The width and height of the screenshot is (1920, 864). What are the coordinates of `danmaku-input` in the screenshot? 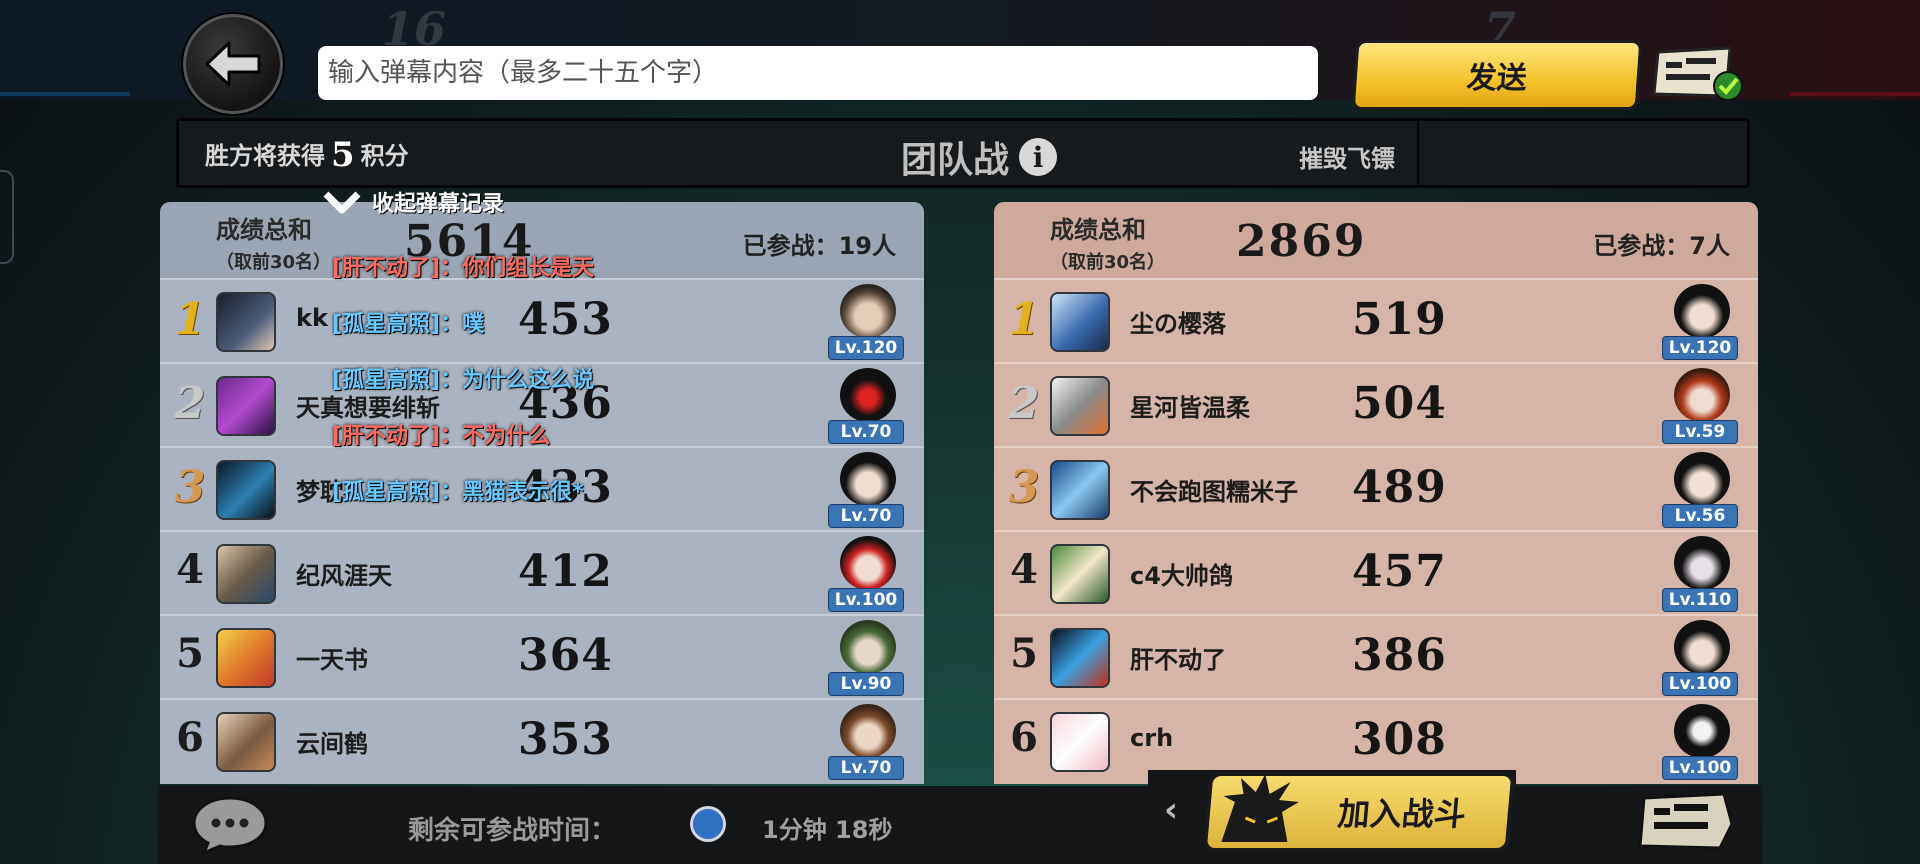 It's located at (818, 73).